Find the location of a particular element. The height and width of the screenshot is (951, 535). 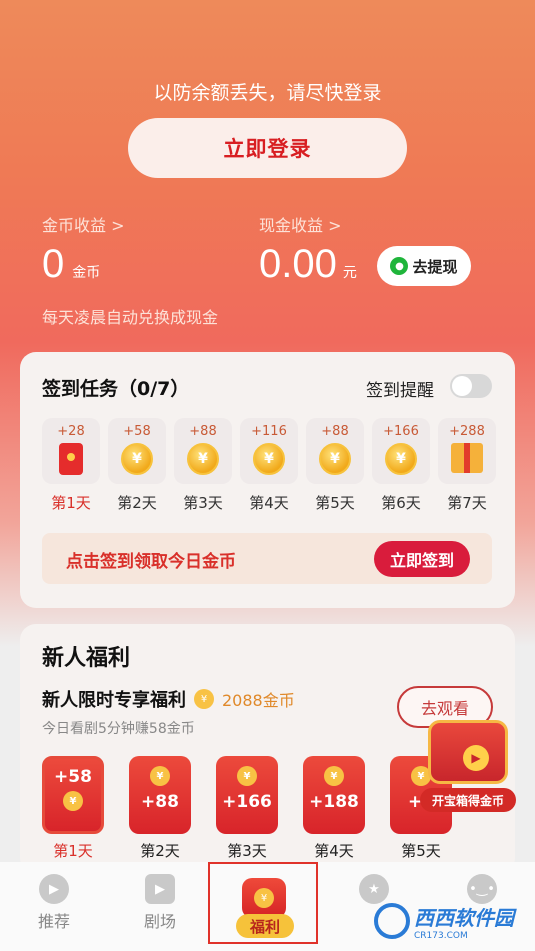

day-label: 第6天 is located at coordinates (401, 503).